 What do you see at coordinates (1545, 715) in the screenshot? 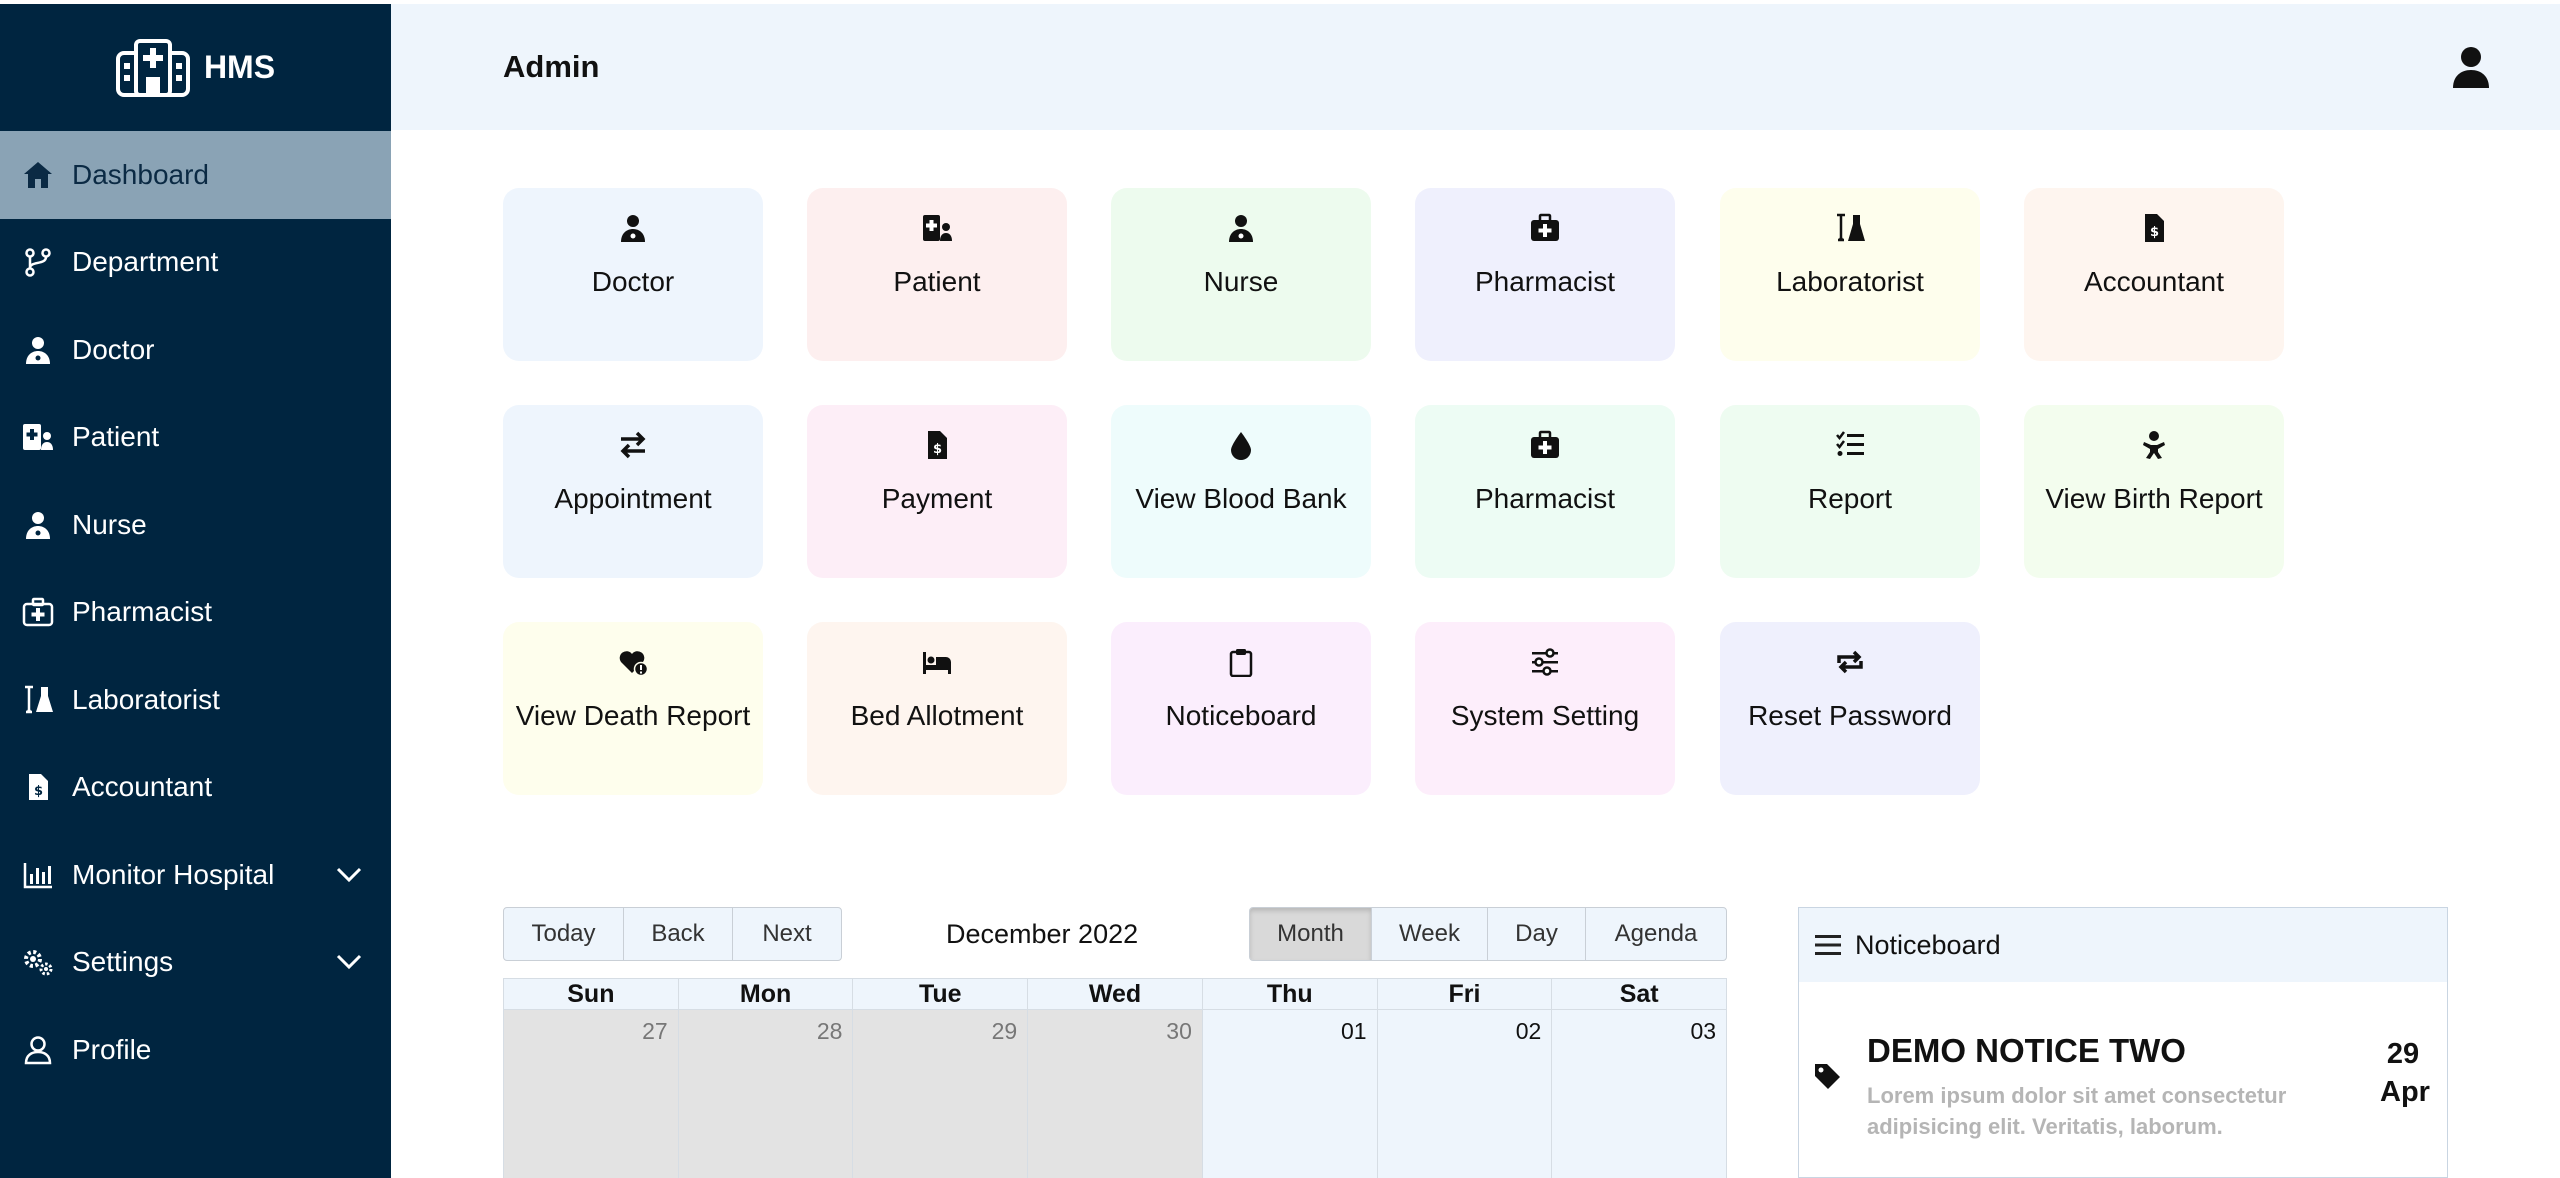
I see `tile-label: System Setting` at bounding box center [1545, 715].